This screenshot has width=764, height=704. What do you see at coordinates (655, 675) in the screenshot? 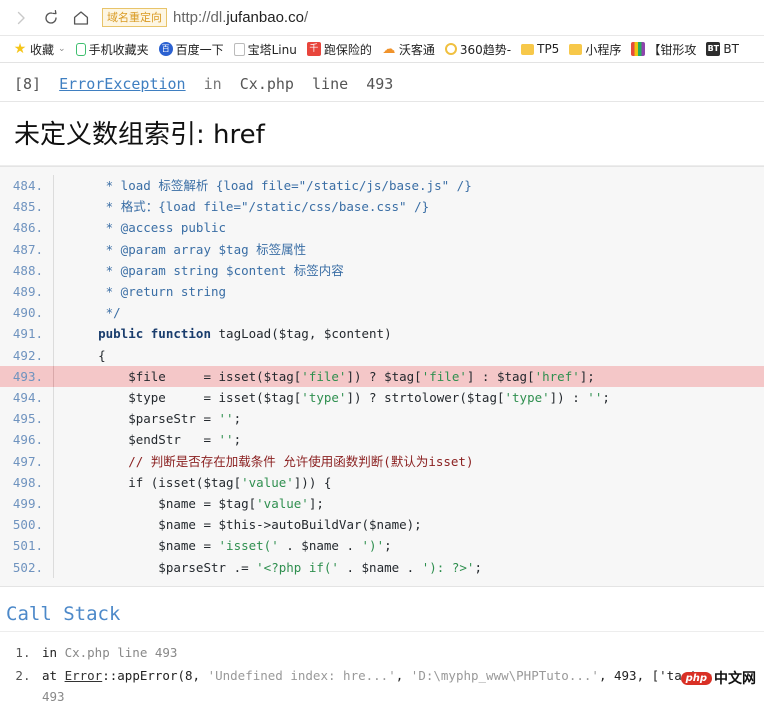
I see `call-stack-token: , 493, ['tag' =` at bounding box center [655, 675].